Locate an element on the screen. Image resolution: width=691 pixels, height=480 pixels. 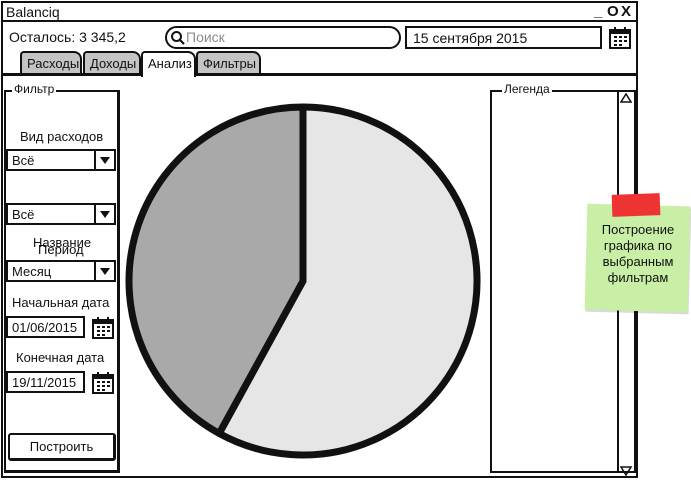
minimize-button: _ is located at coordinates (598, 12).